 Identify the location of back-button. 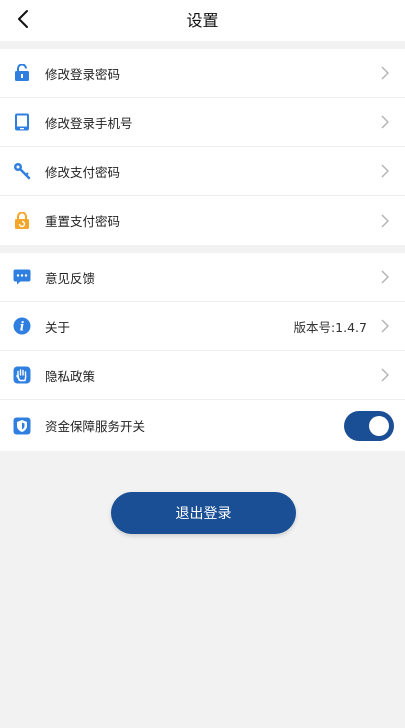
(23, 19).